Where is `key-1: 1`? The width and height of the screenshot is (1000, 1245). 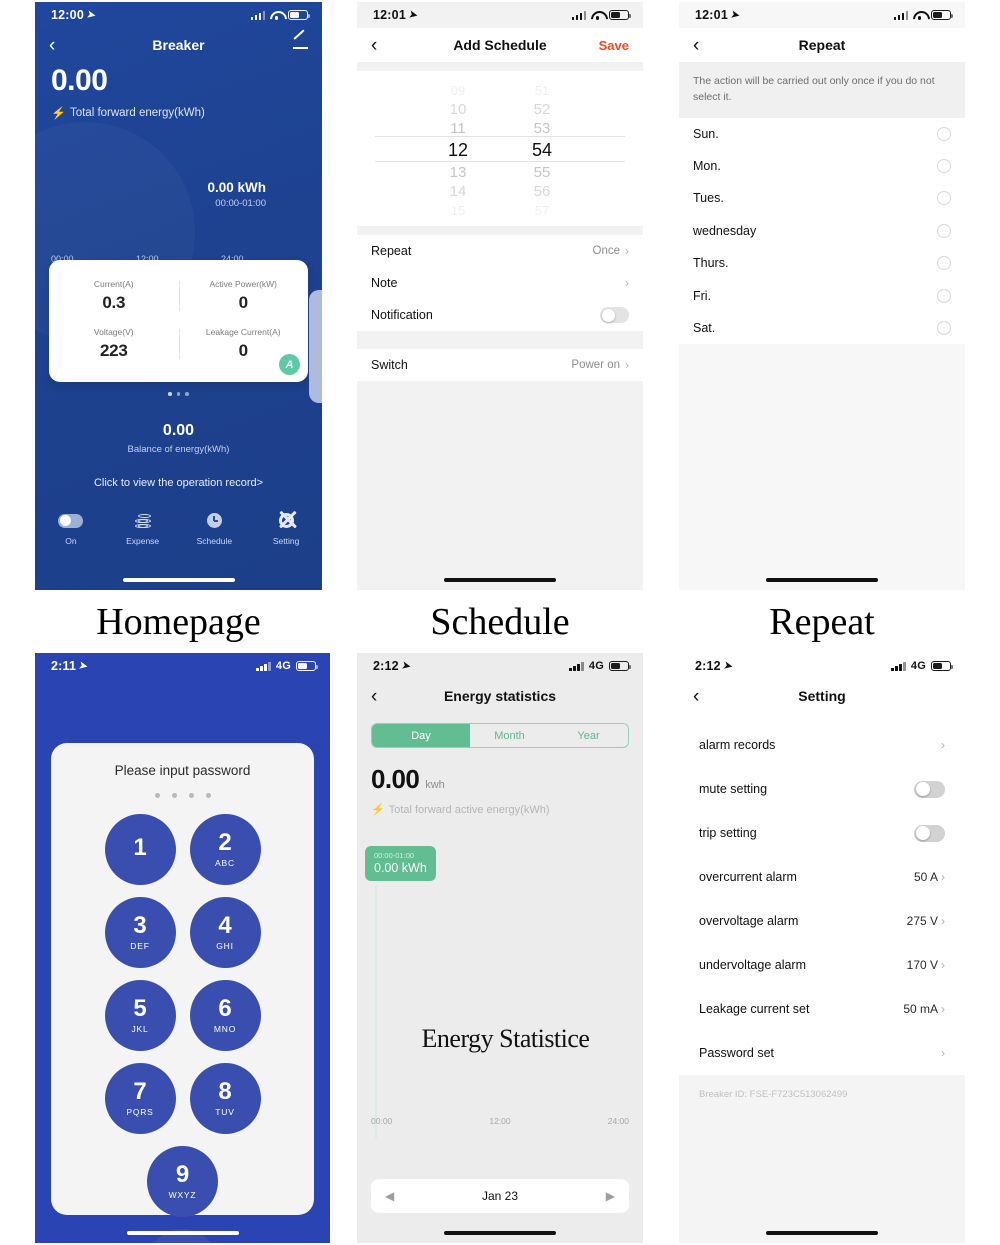
key-1: 1 is located at coordinates (140, 849).